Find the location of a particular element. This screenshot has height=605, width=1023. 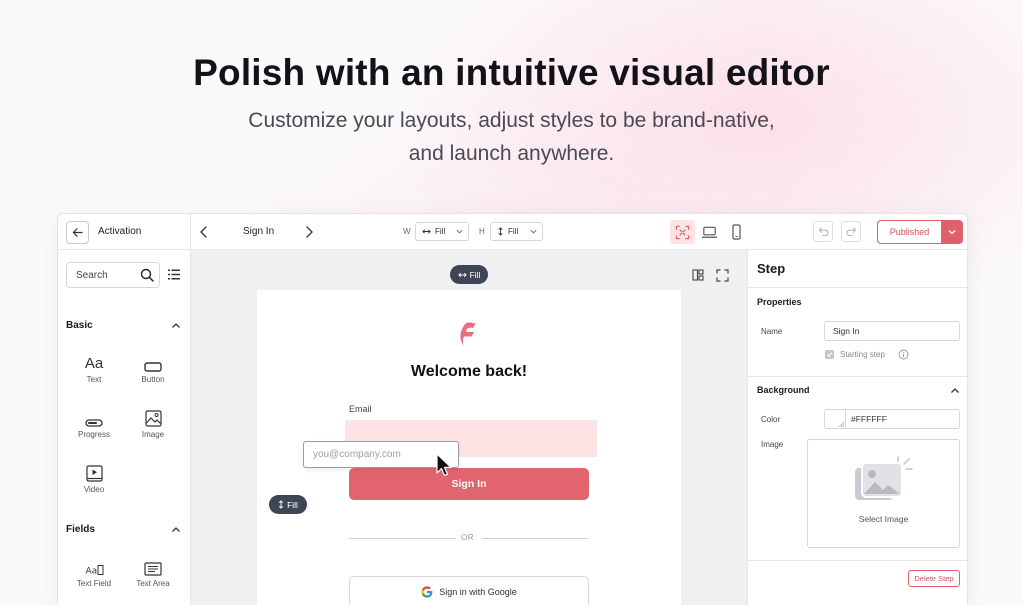

component-button: Button is located at coordinates (153, 367).